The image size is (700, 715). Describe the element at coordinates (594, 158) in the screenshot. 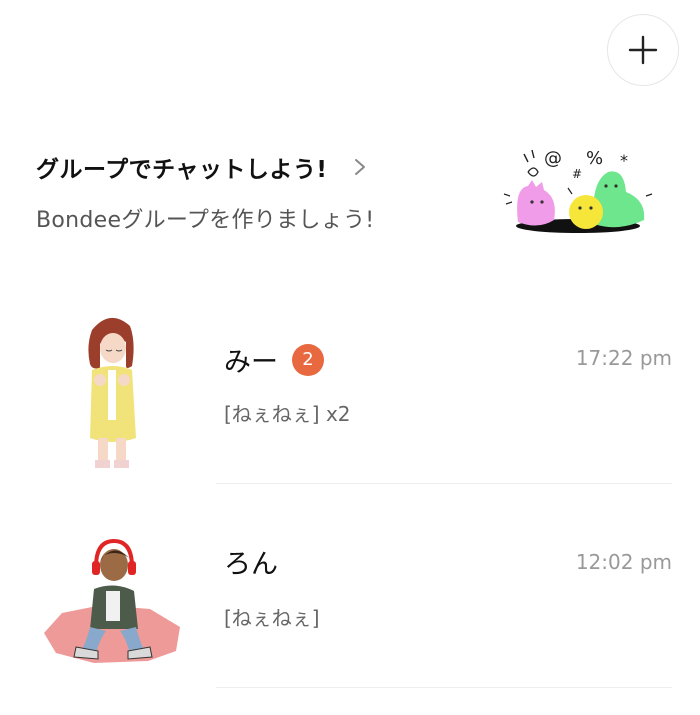

I see `percent-symbol: %` at that location.